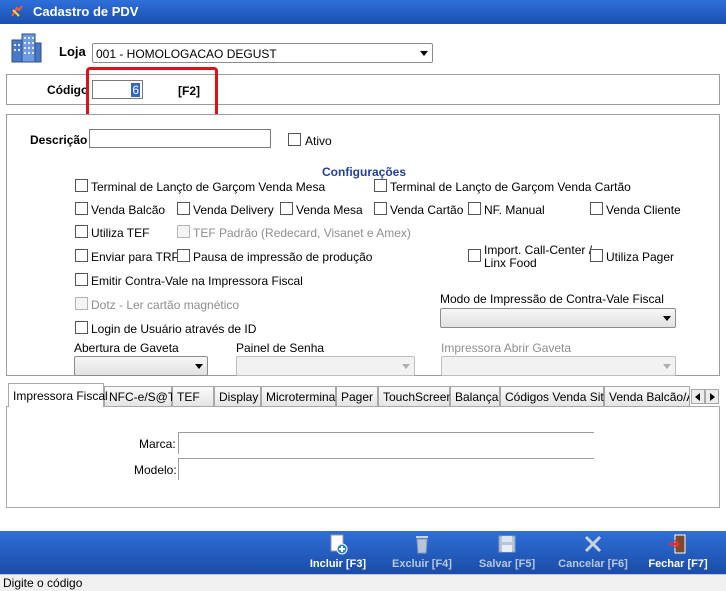 The image size is (726, 591). I want to click on chevron-left-icon, so click(697, 397).